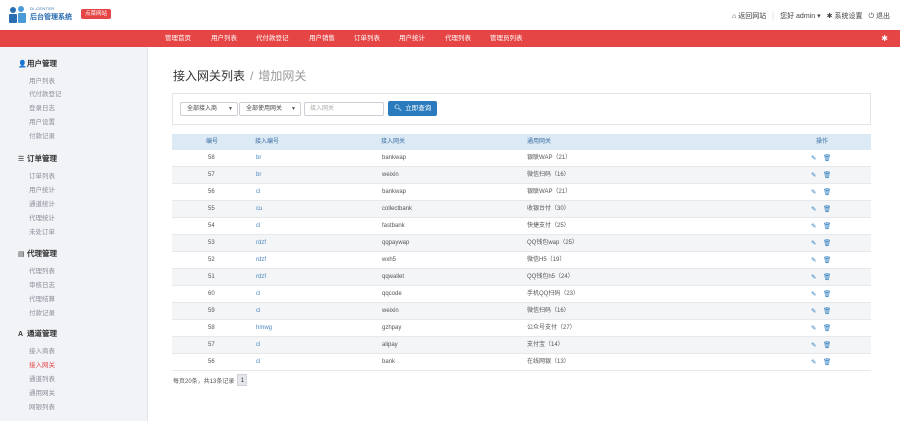 This screenshot has height=421, width=900. Describe the element at coordinates (800, 16) in the screenshot. I see `user-menu: 您好 admin ▾` at that location.